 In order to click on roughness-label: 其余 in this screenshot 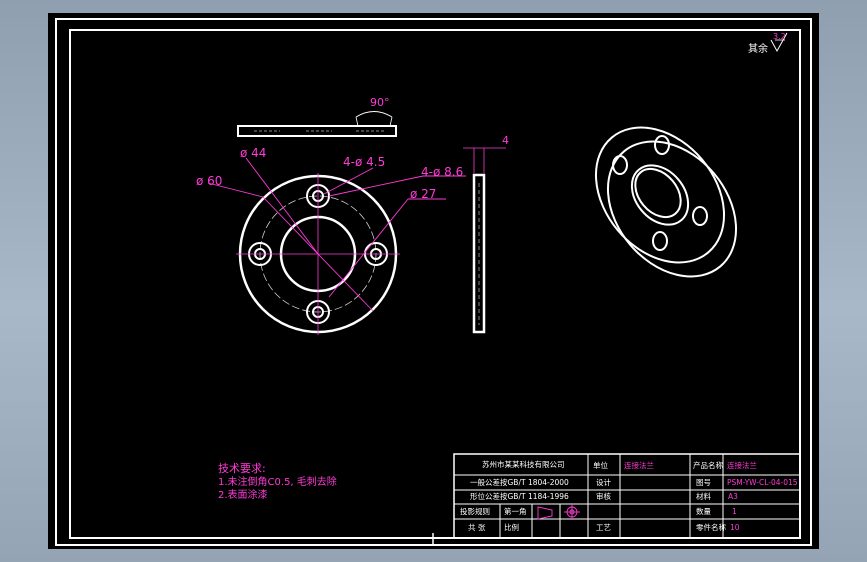, I will do `click(758, 48)`.